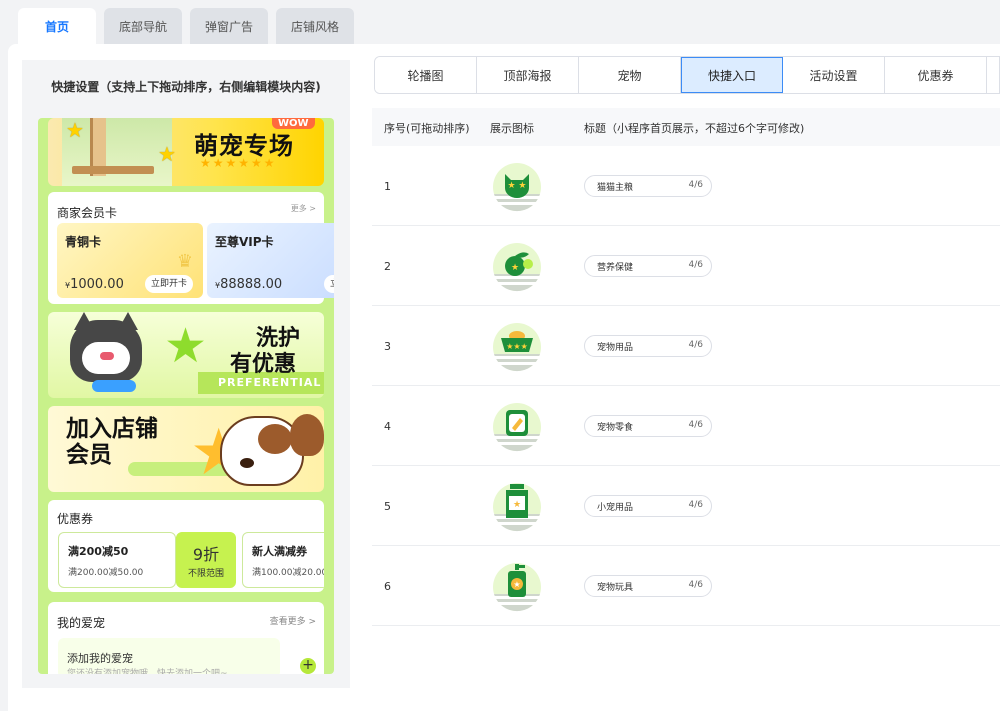 This screenshot has width=1000, height=711. What do you see at coordinates (279, 551) in the screenshot?
I see `coupon-name: 新人满减券` at bounding box center [279, 551].